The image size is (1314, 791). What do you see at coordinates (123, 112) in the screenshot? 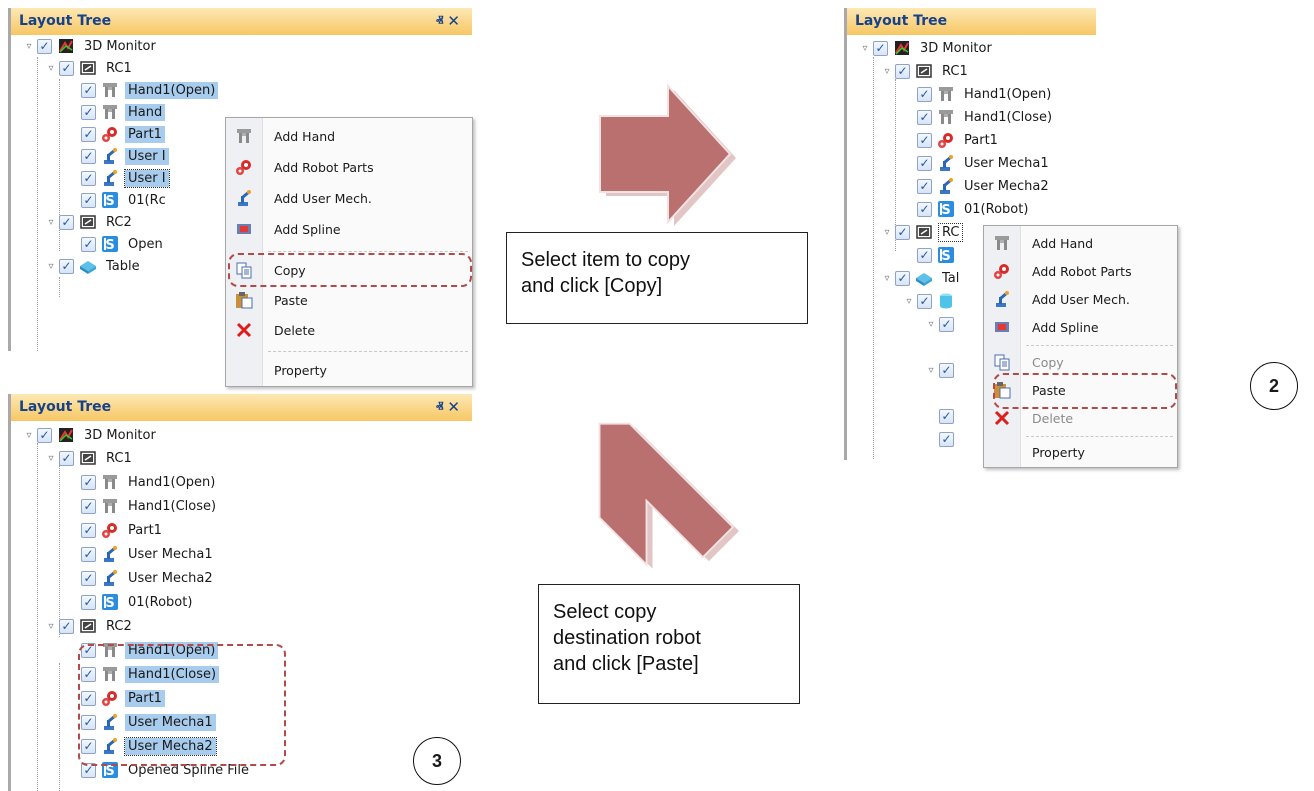
I see `tree-node: ✓ Hand` at bounding box center [123, 112].